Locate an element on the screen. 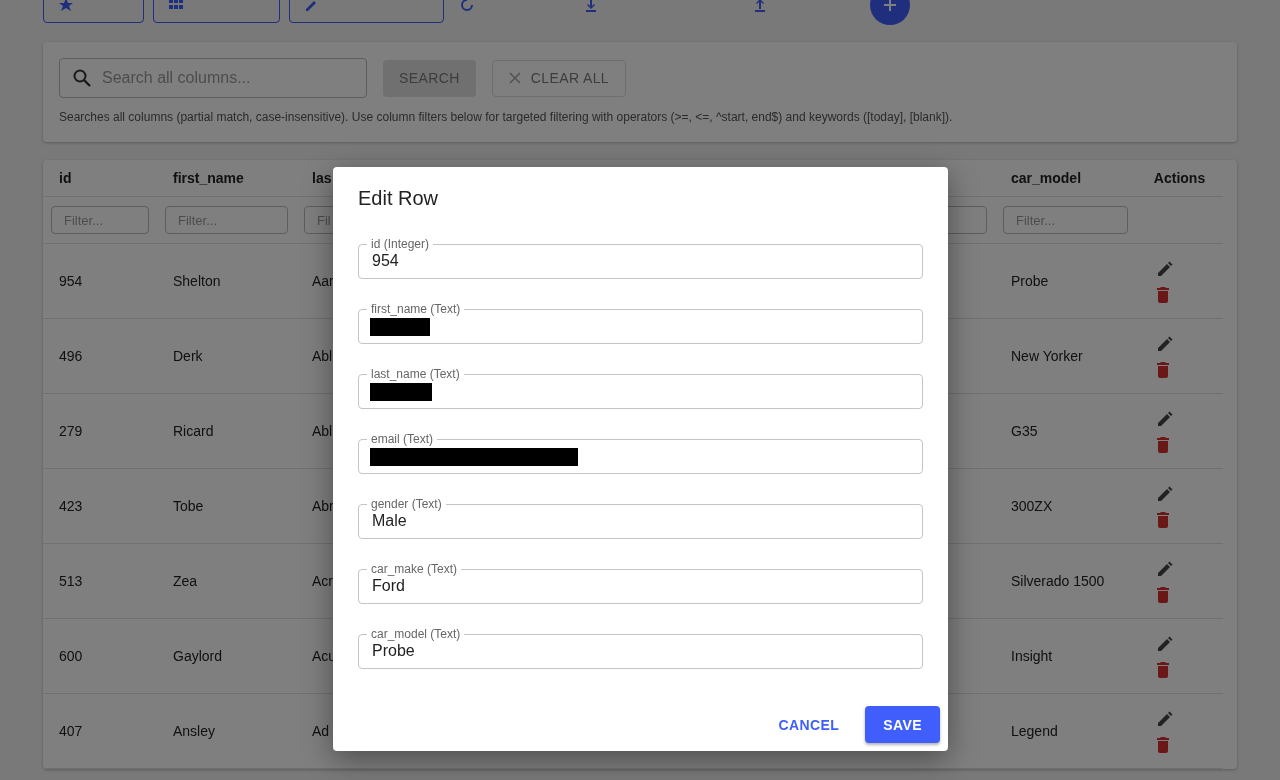 Image resolution: width=1280 pixels, height=780 pixels. input-field: car_make (Text) Ford is located at coordinates (640, 583).